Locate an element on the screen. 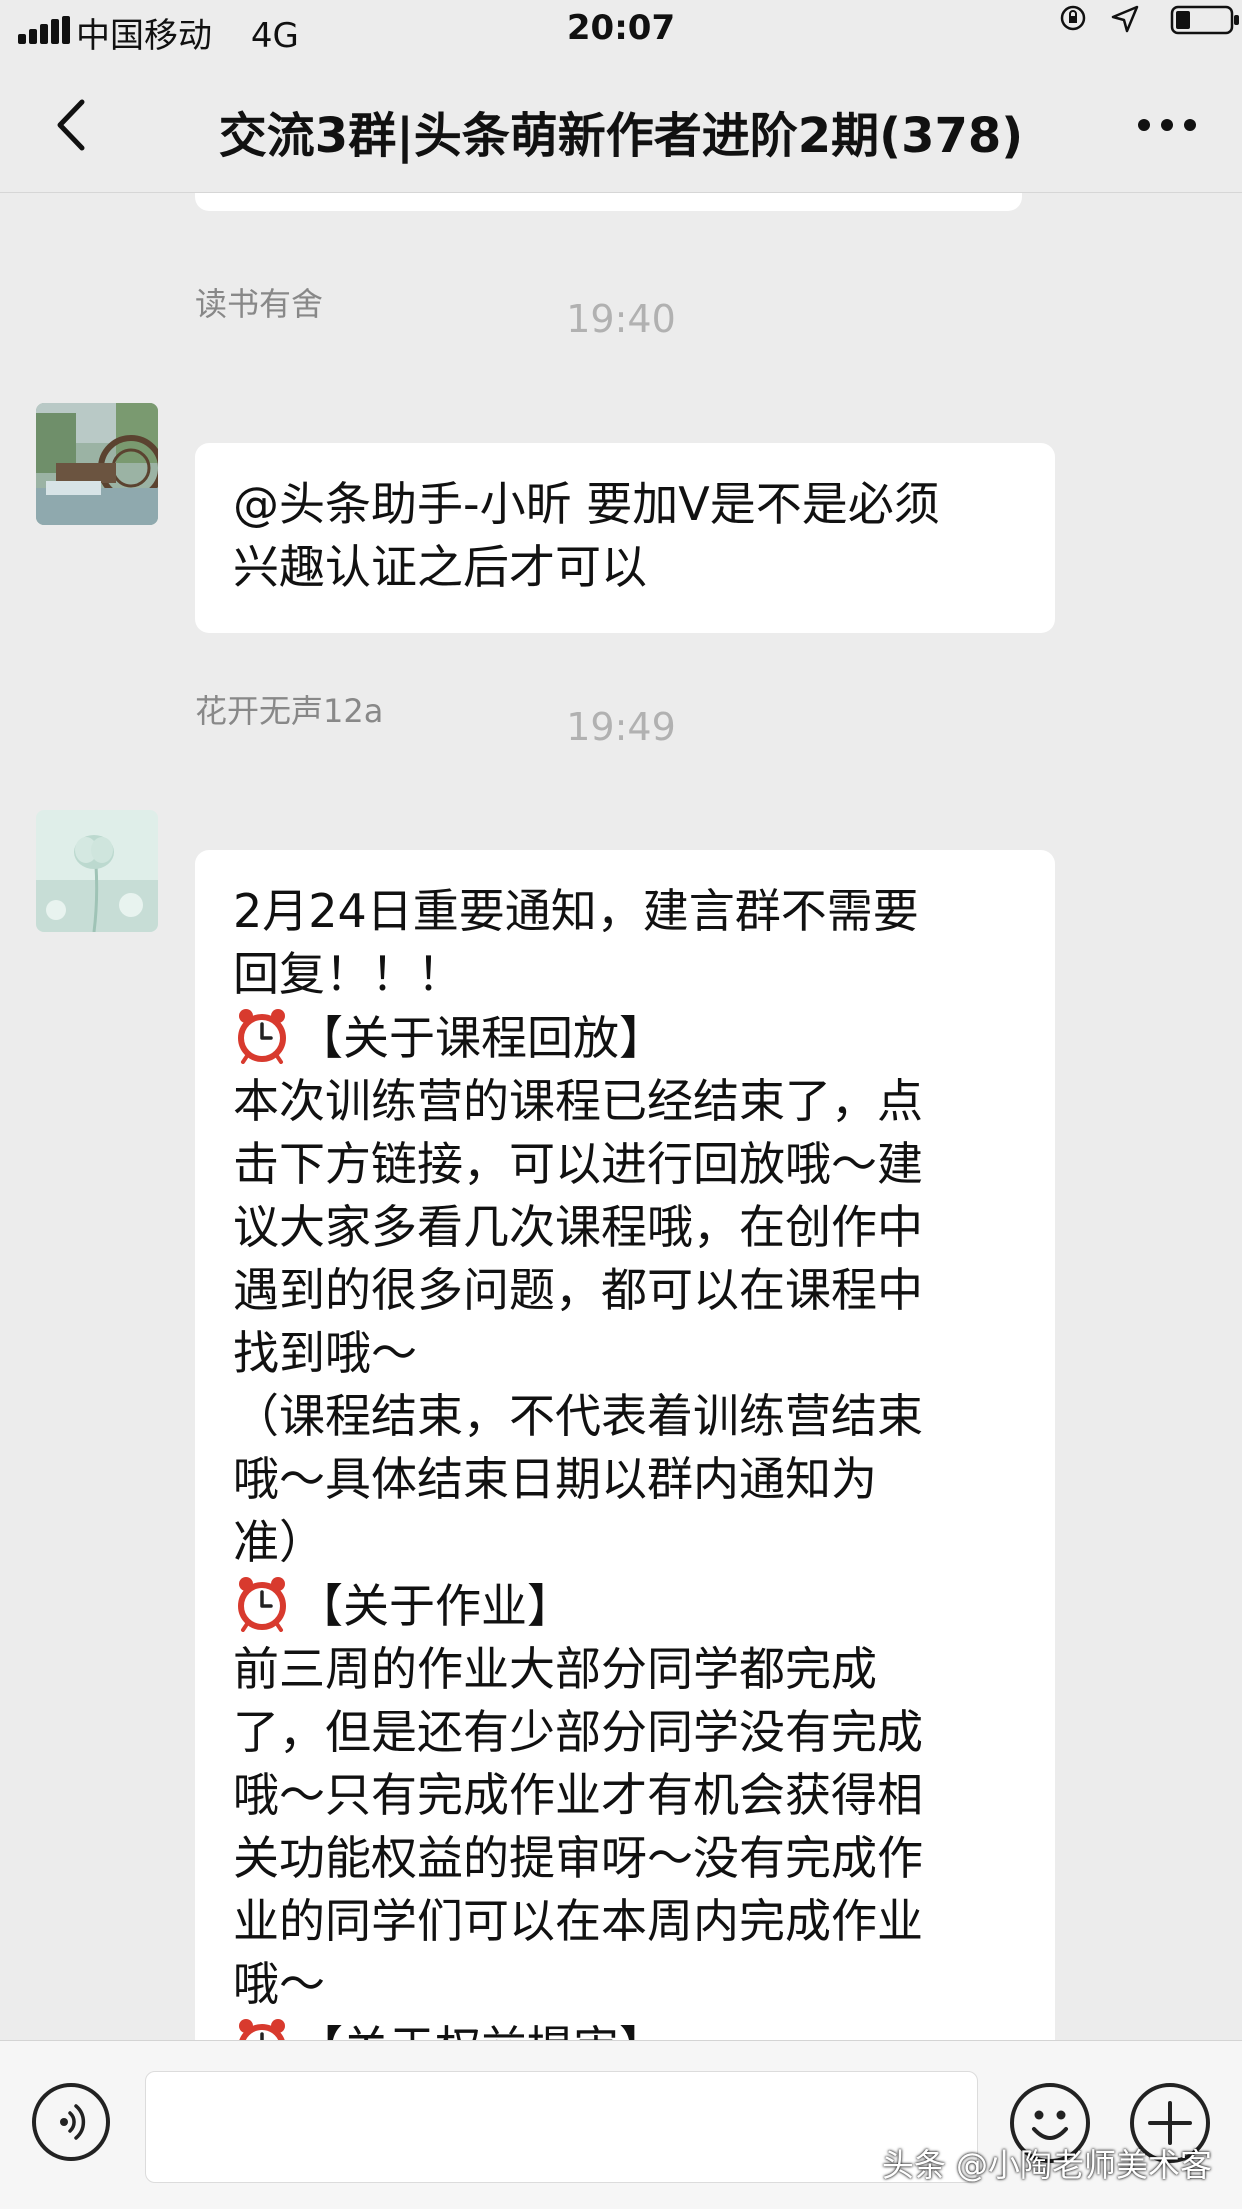 This screenshot has width=1242, height=2209. status-bar: 中国移动 4G 20:07 is located at coordinates (621, 30).